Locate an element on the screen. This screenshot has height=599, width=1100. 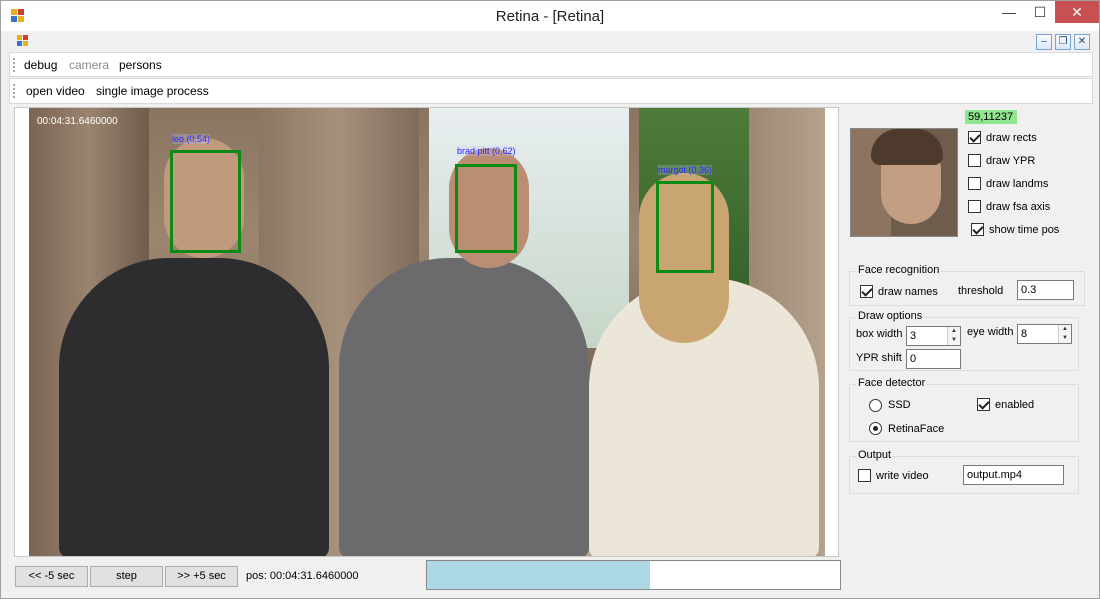
face-detector-group: Face detector is located at coordinates (964, 409).